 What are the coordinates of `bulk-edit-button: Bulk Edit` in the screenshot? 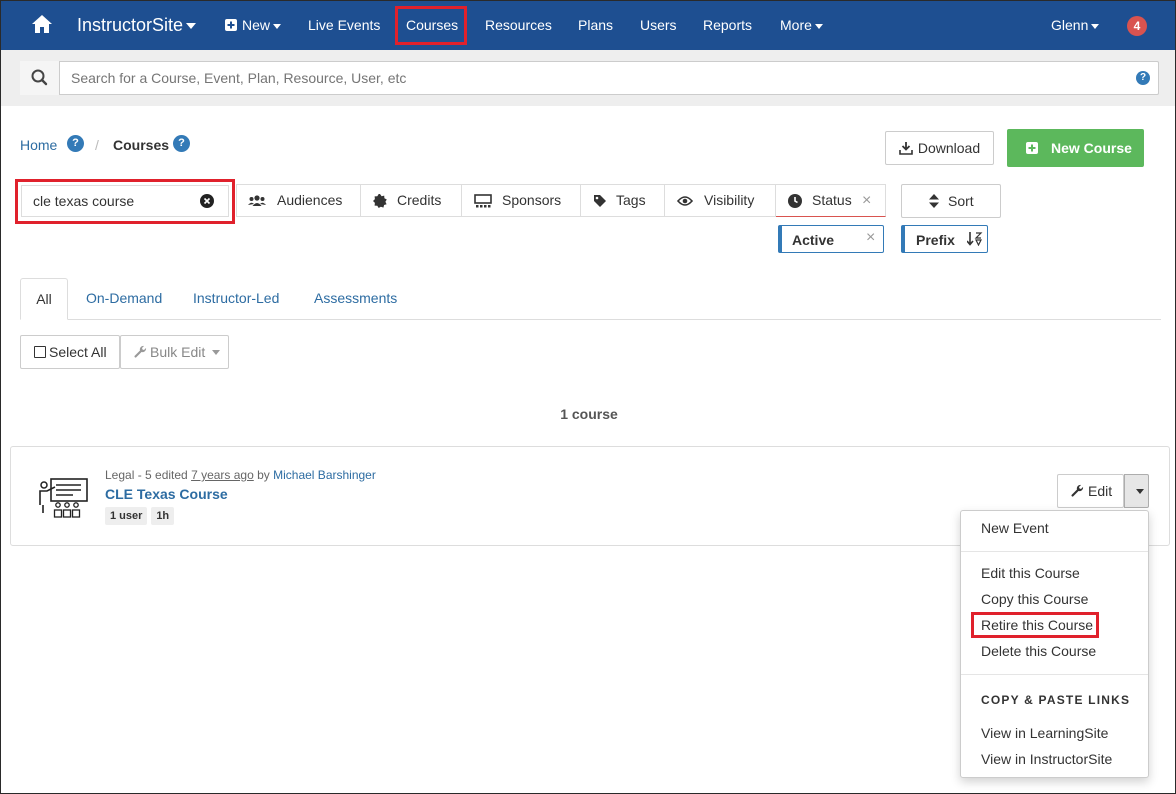 It's located at (174, 352).